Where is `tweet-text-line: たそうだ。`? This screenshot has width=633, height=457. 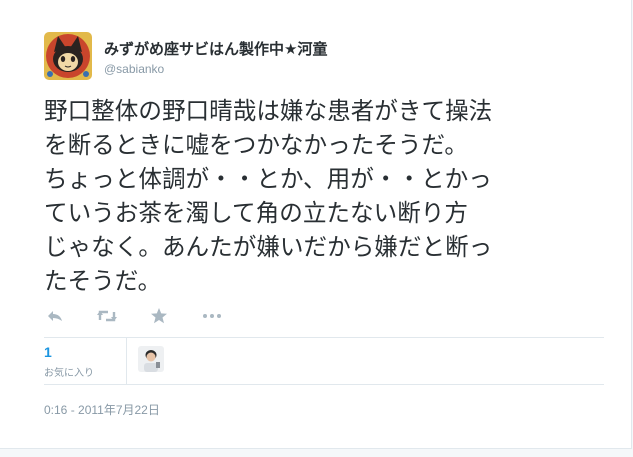
tweet-text-line: たそうだ。 is located at coordinates (103, 281).